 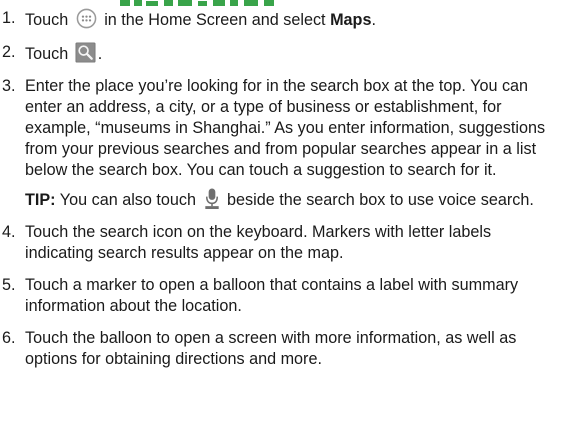 I want to click on step-number: 4., so click(x=9, y=232).